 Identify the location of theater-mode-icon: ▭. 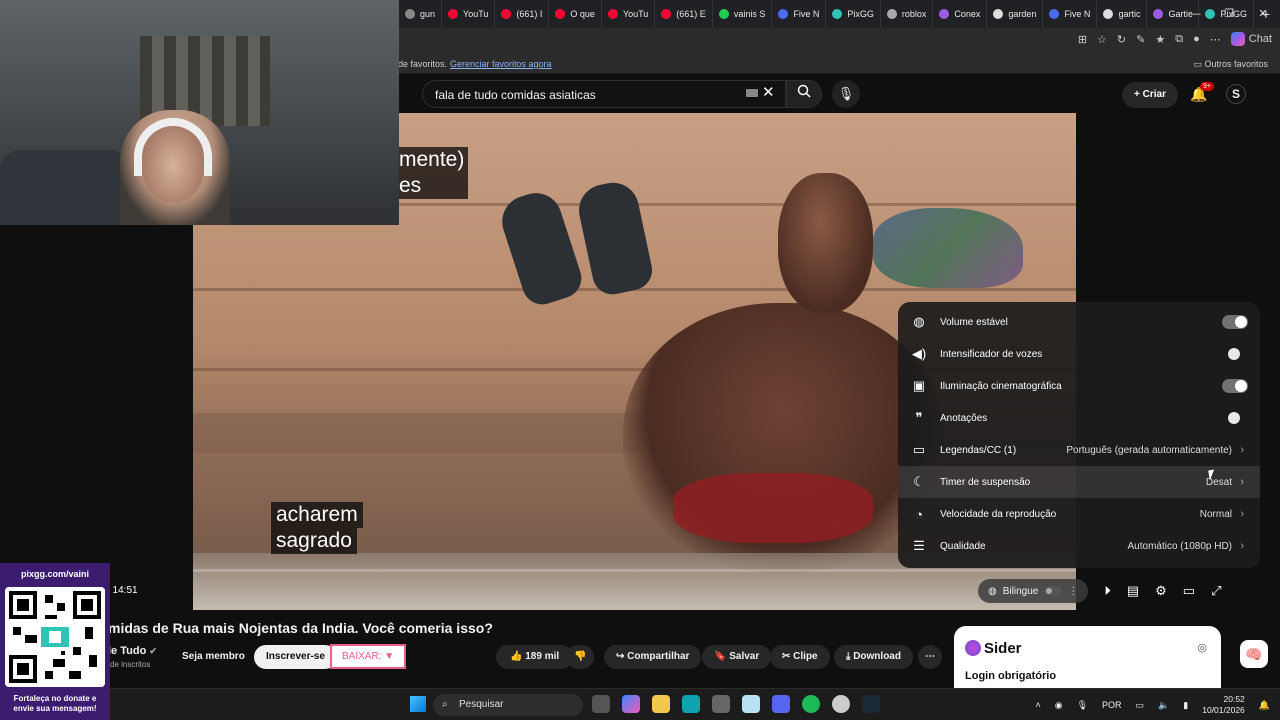
(1189, 591).